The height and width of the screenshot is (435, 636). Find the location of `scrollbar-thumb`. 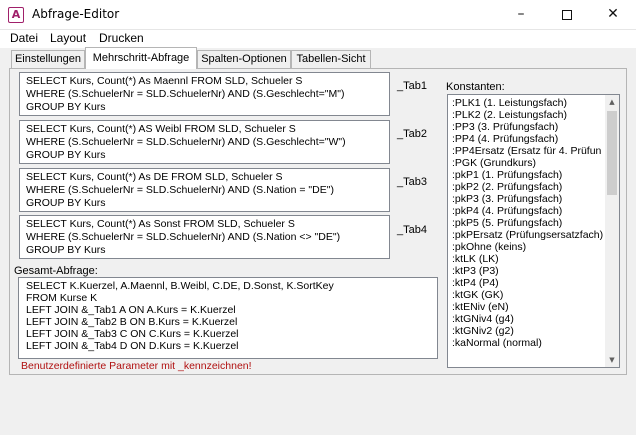

scrollbar-thumb is located at coordinates (612, 153).